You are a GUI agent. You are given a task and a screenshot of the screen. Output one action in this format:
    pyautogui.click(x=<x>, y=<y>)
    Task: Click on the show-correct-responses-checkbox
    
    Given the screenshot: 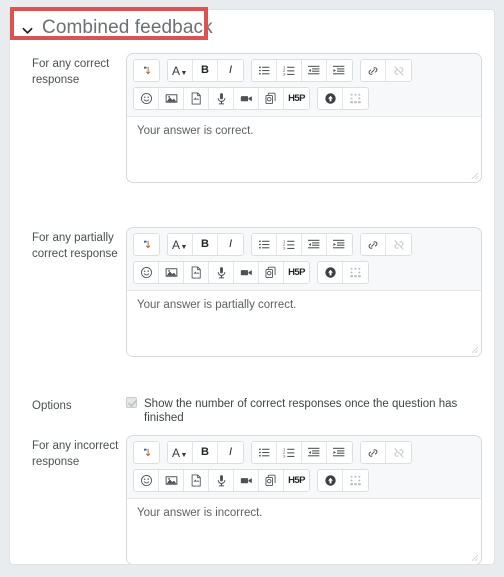 What is the action you would take?
    pyautogui.click(x=131, y=402)
    